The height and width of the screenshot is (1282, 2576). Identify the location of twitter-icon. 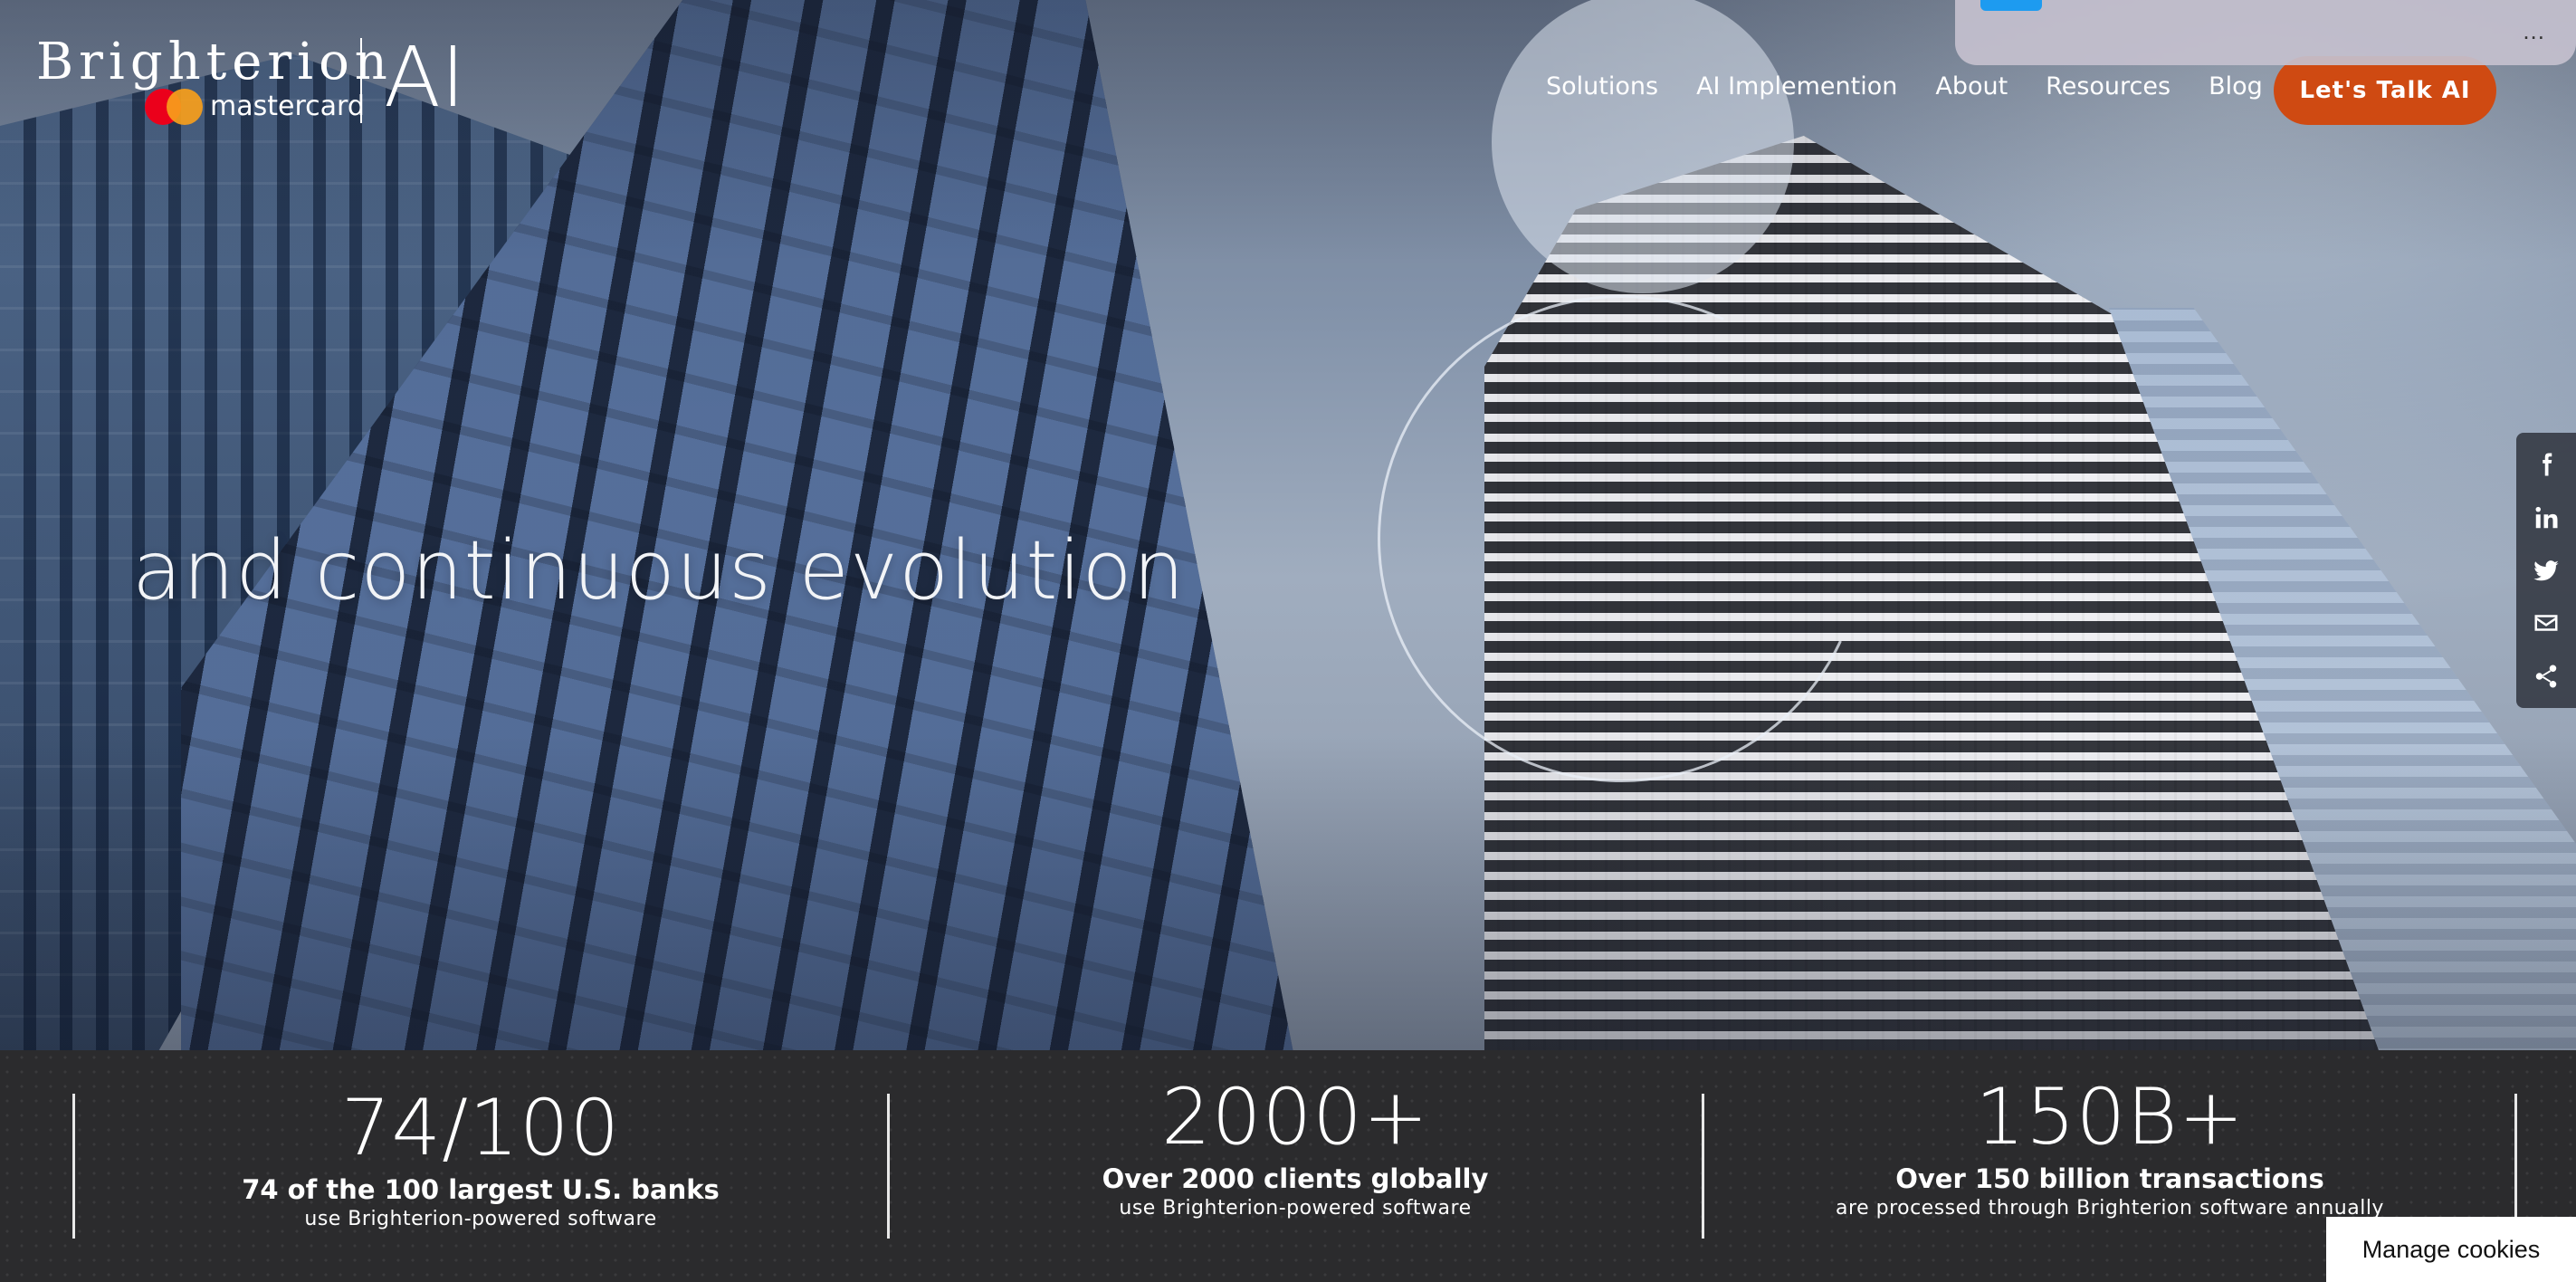
(2546, 570).